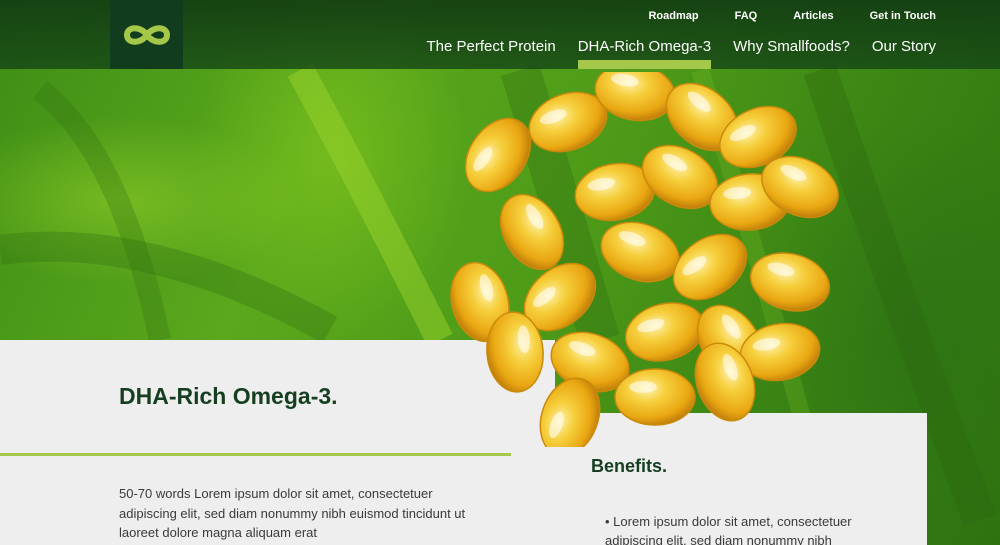  What do you see at coordinates (655, 16) in the screenshot?
I see `nav-link-roadmap: Roadmap` at bounding box center [655, 16].